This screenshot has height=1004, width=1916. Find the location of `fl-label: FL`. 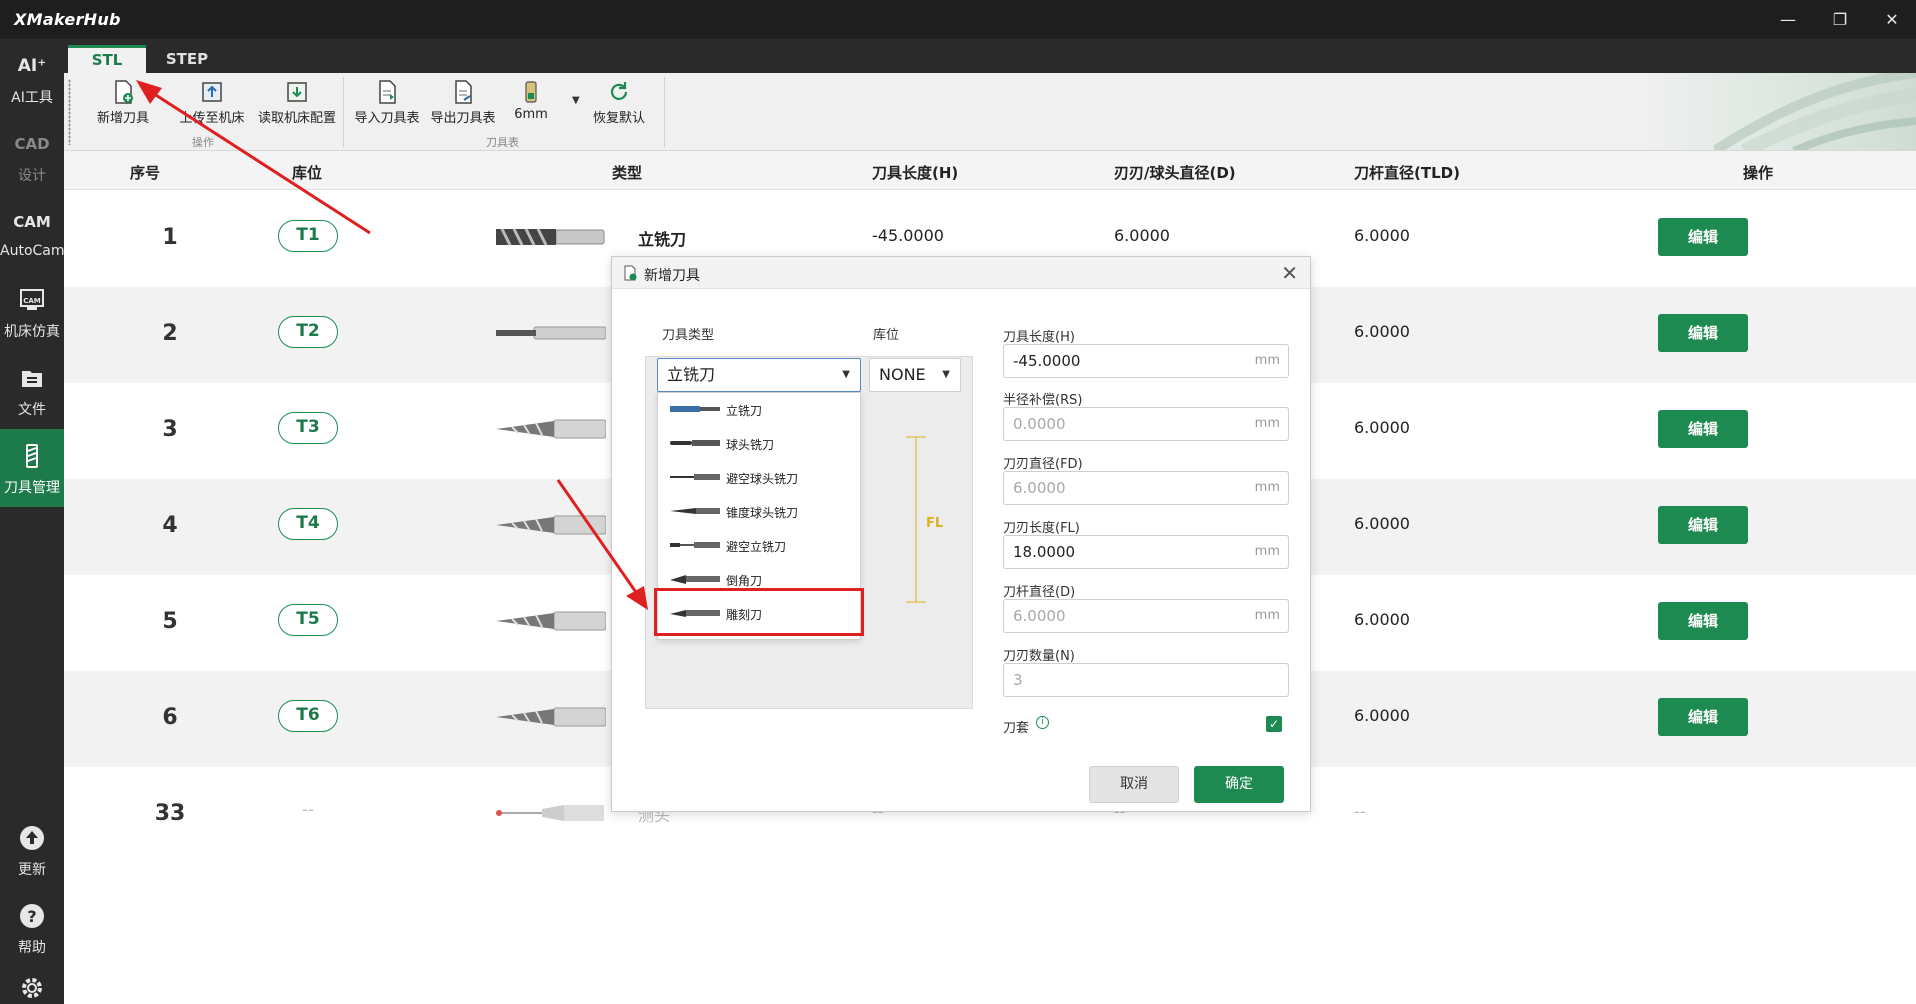

fl-label: FL is located at coordinates (934, 523).